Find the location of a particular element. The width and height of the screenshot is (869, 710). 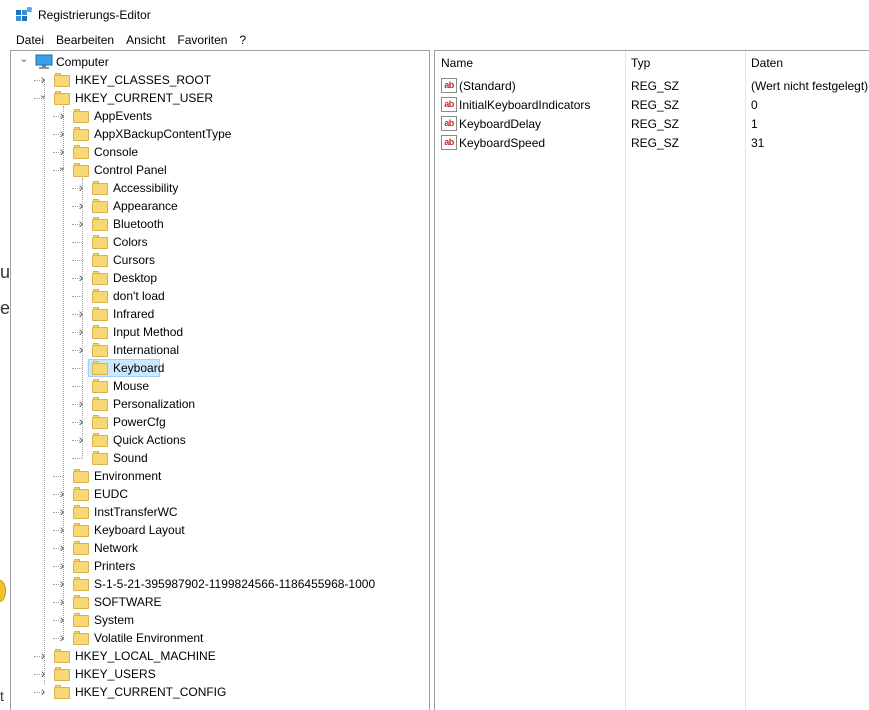

tree-node: › HKEY_CLASSES_ROOT is located at coordinates (220, 80).